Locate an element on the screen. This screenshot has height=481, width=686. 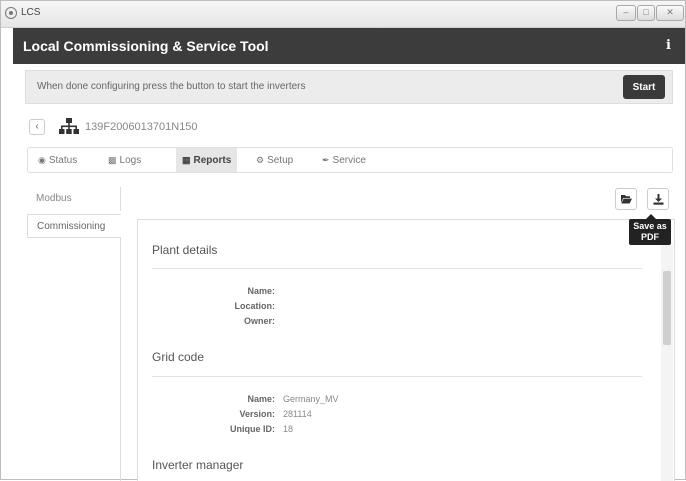
tab-reports: ▦ Reports is located at coordinates (207, 160).